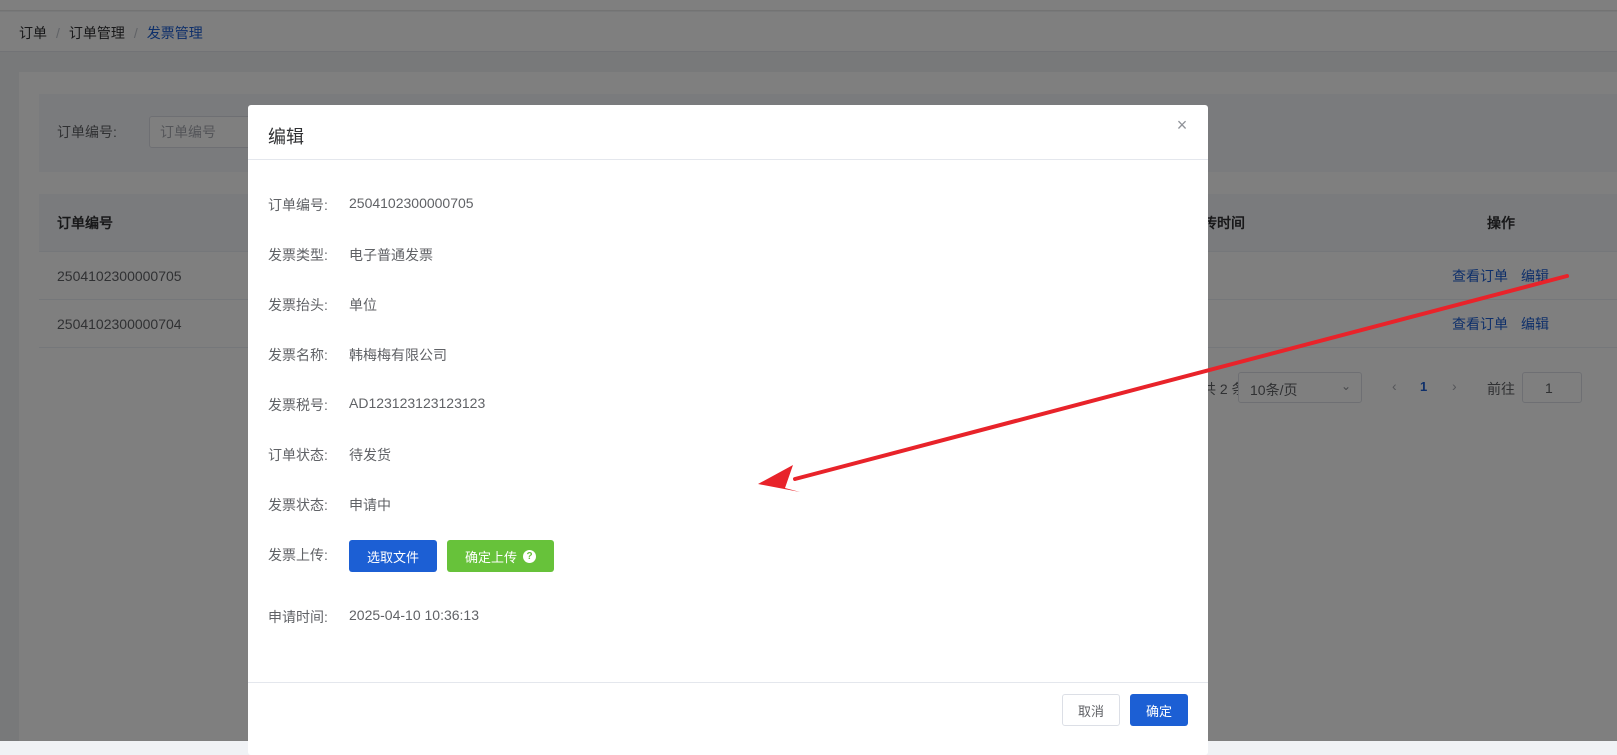 The image size is (1617, 755). I want to click on ok-button: 确定, so click(1159, 710).